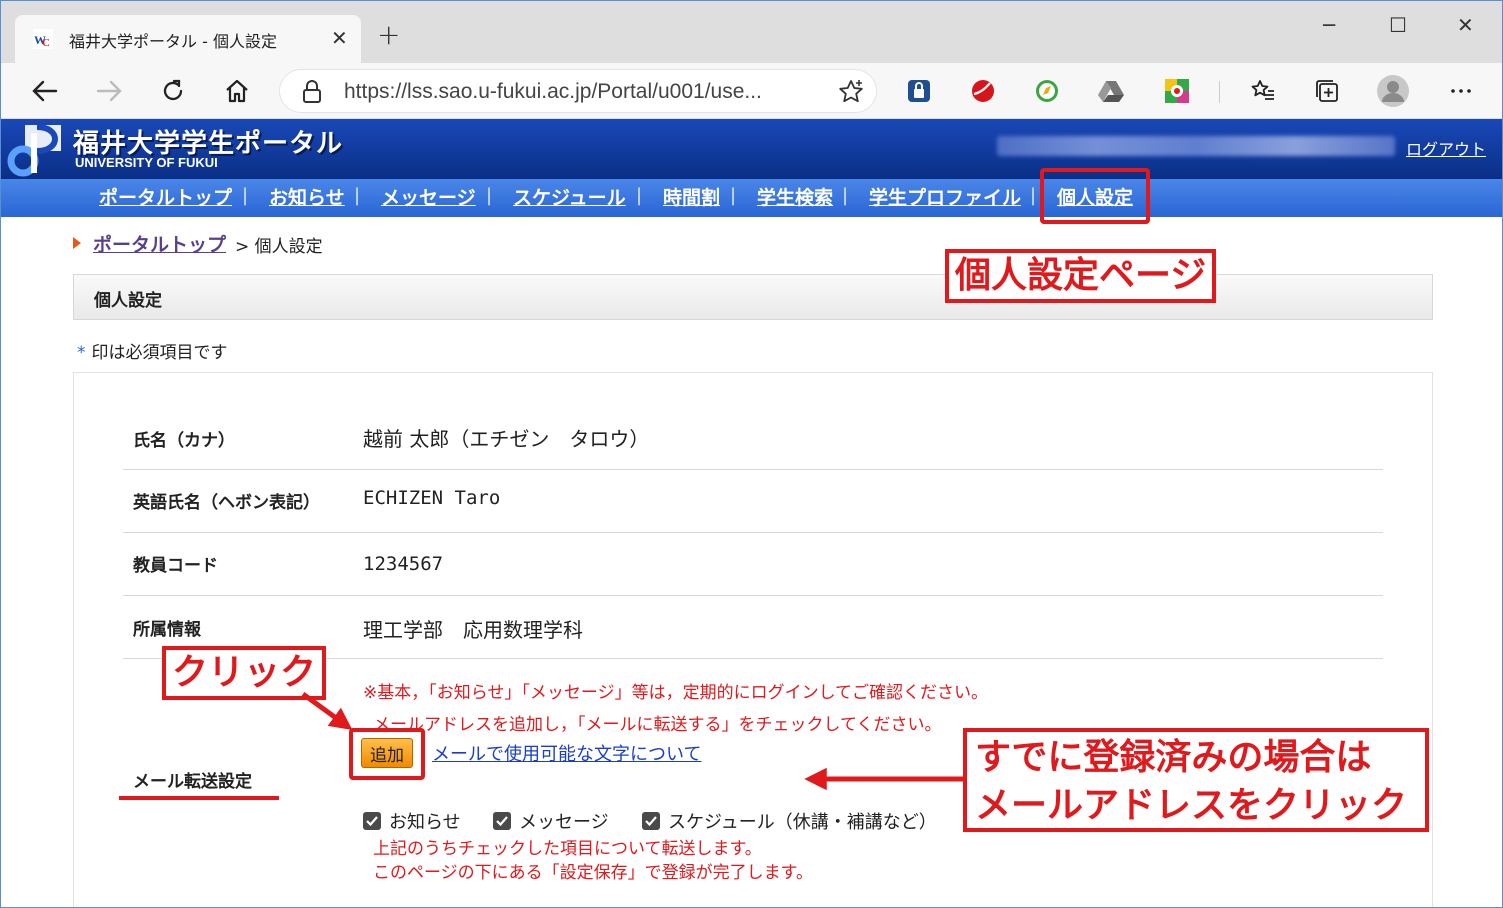 This screenshot has height=908, width=1503. I want to click on forward-arrow-icon, so click(109, 91).